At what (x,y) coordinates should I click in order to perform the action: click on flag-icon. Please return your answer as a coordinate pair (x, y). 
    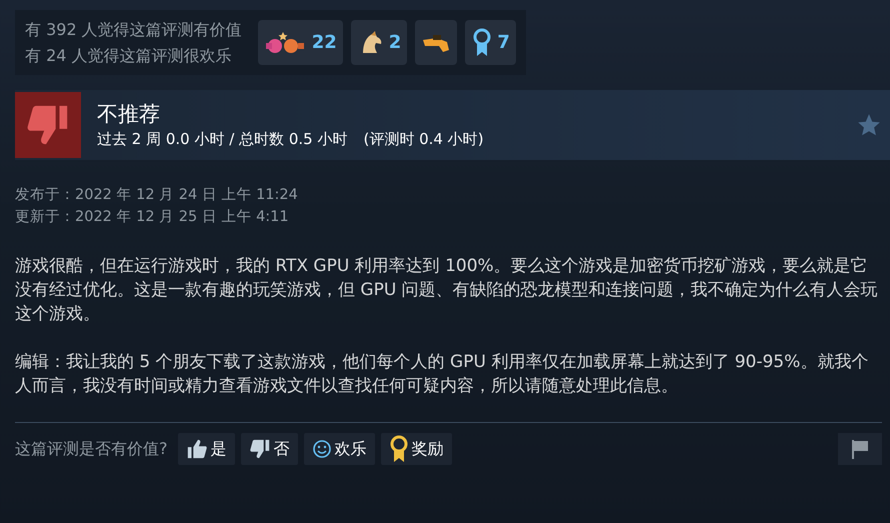
    Looking at the image, I should click on (860, 449).